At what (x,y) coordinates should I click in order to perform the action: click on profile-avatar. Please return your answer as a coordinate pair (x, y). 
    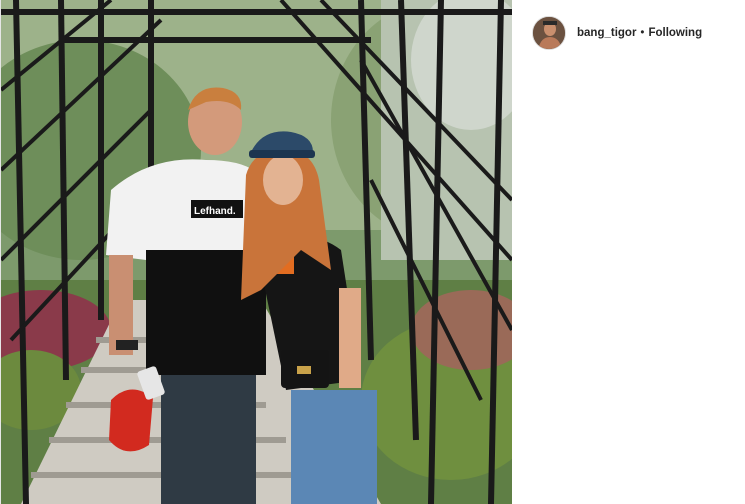
    Looking at the image, I should click on (549, 33).